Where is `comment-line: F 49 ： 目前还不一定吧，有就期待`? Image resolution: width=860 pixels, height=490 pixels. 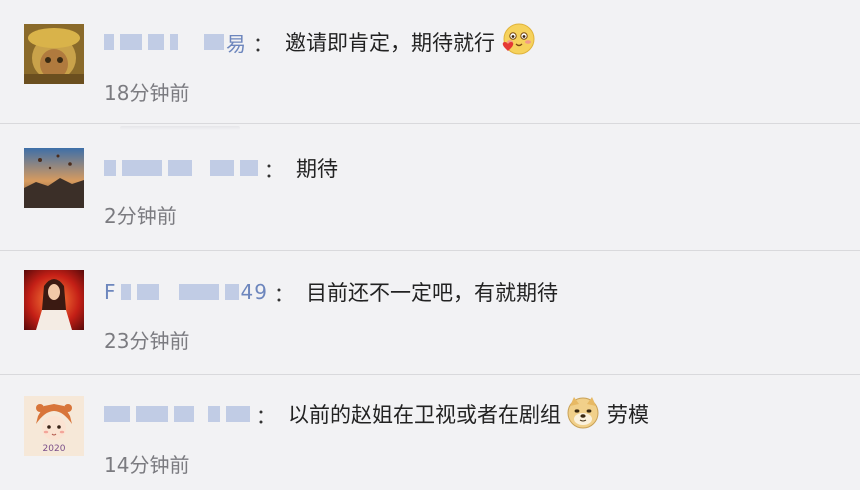
comment-line: F 49 ： 目前还不一定吧，有就期待 is located at coordinates (331, 292).